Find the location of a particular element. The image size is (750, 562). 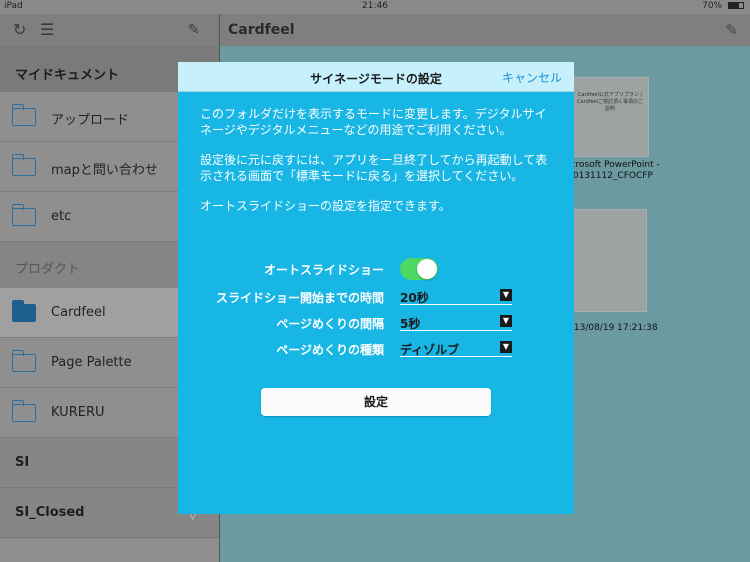

transition-type-value: ディゾルブ is located at coordinates (430, 350).